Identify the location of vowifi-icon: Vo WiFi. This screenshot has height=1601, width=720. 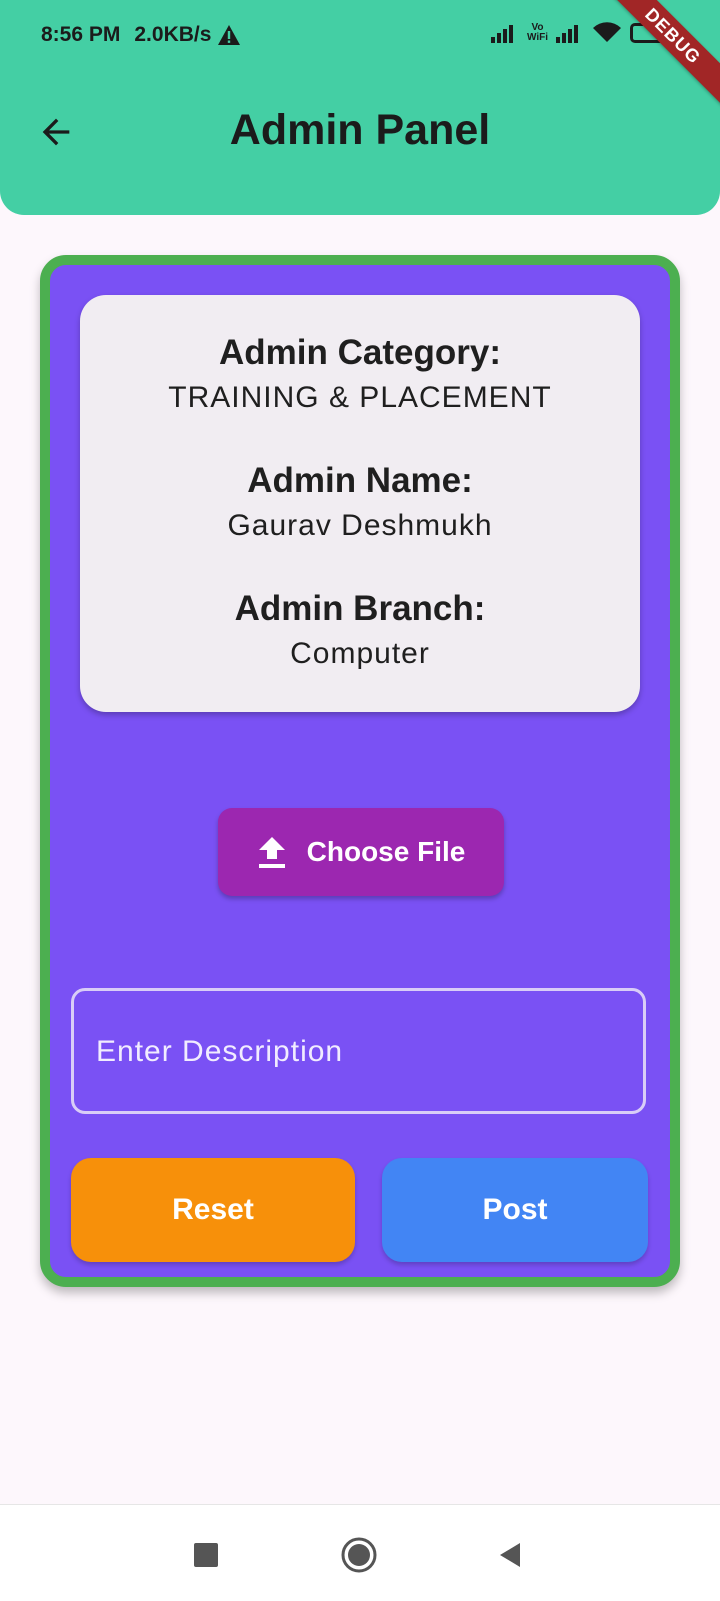
(537, 33).